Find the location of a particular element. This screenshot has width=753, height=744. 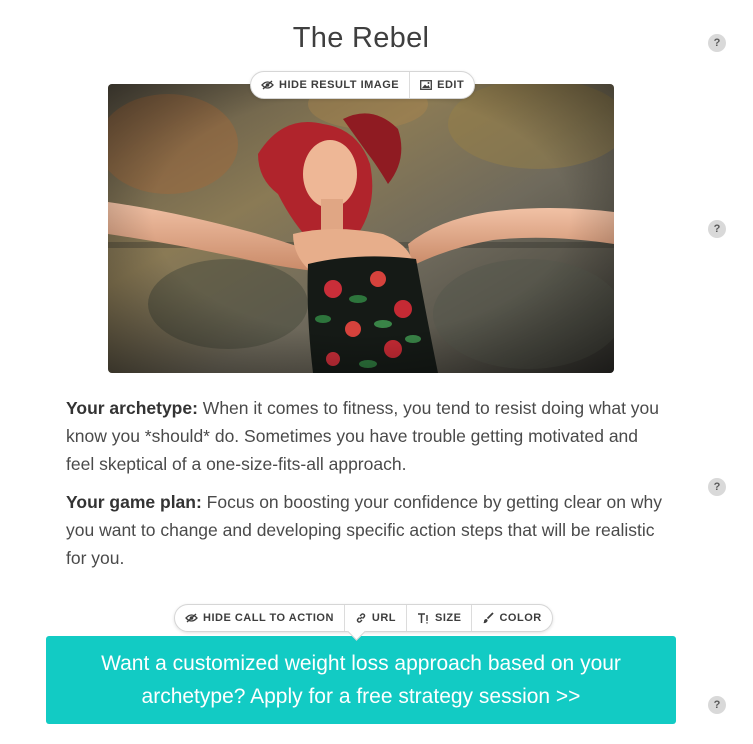

edit-image-button: EDIT is located at coordinates (441, 85).